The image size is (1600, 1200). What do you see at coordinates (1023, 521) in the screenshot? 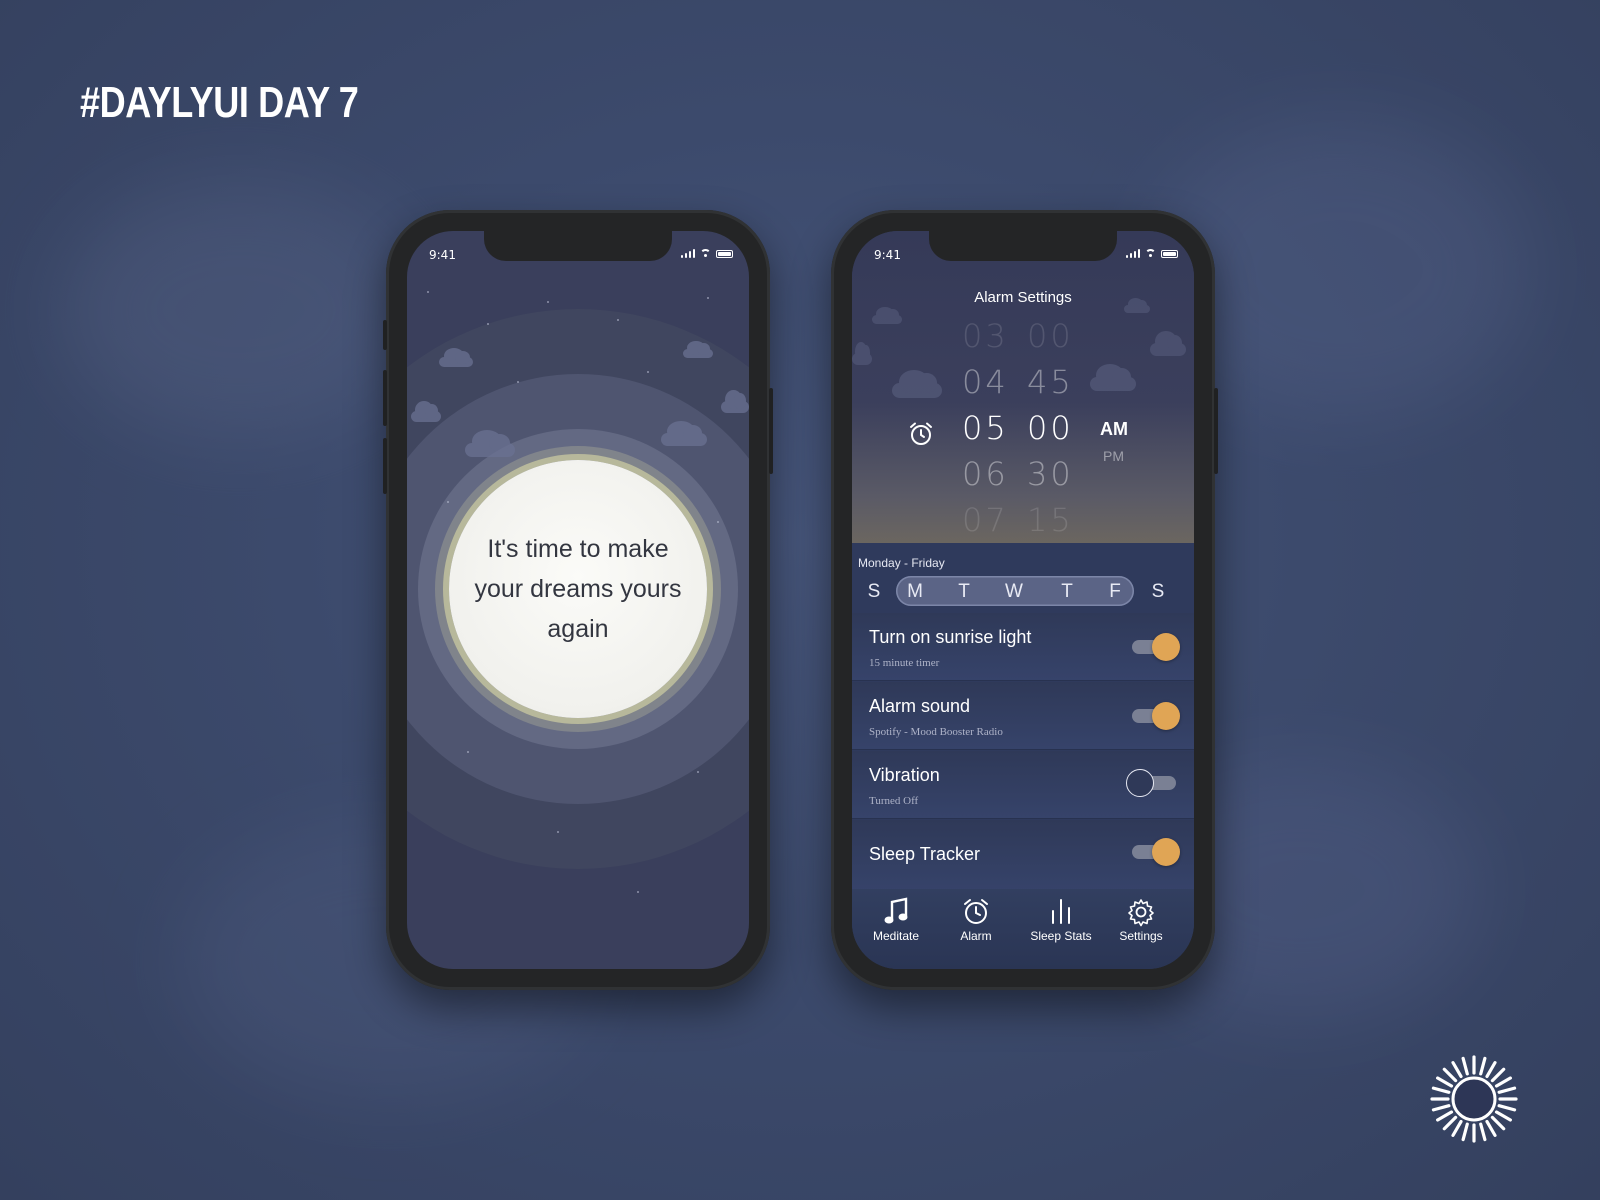
I see `time-option: 07 15` at bounding box center [1023, 521].